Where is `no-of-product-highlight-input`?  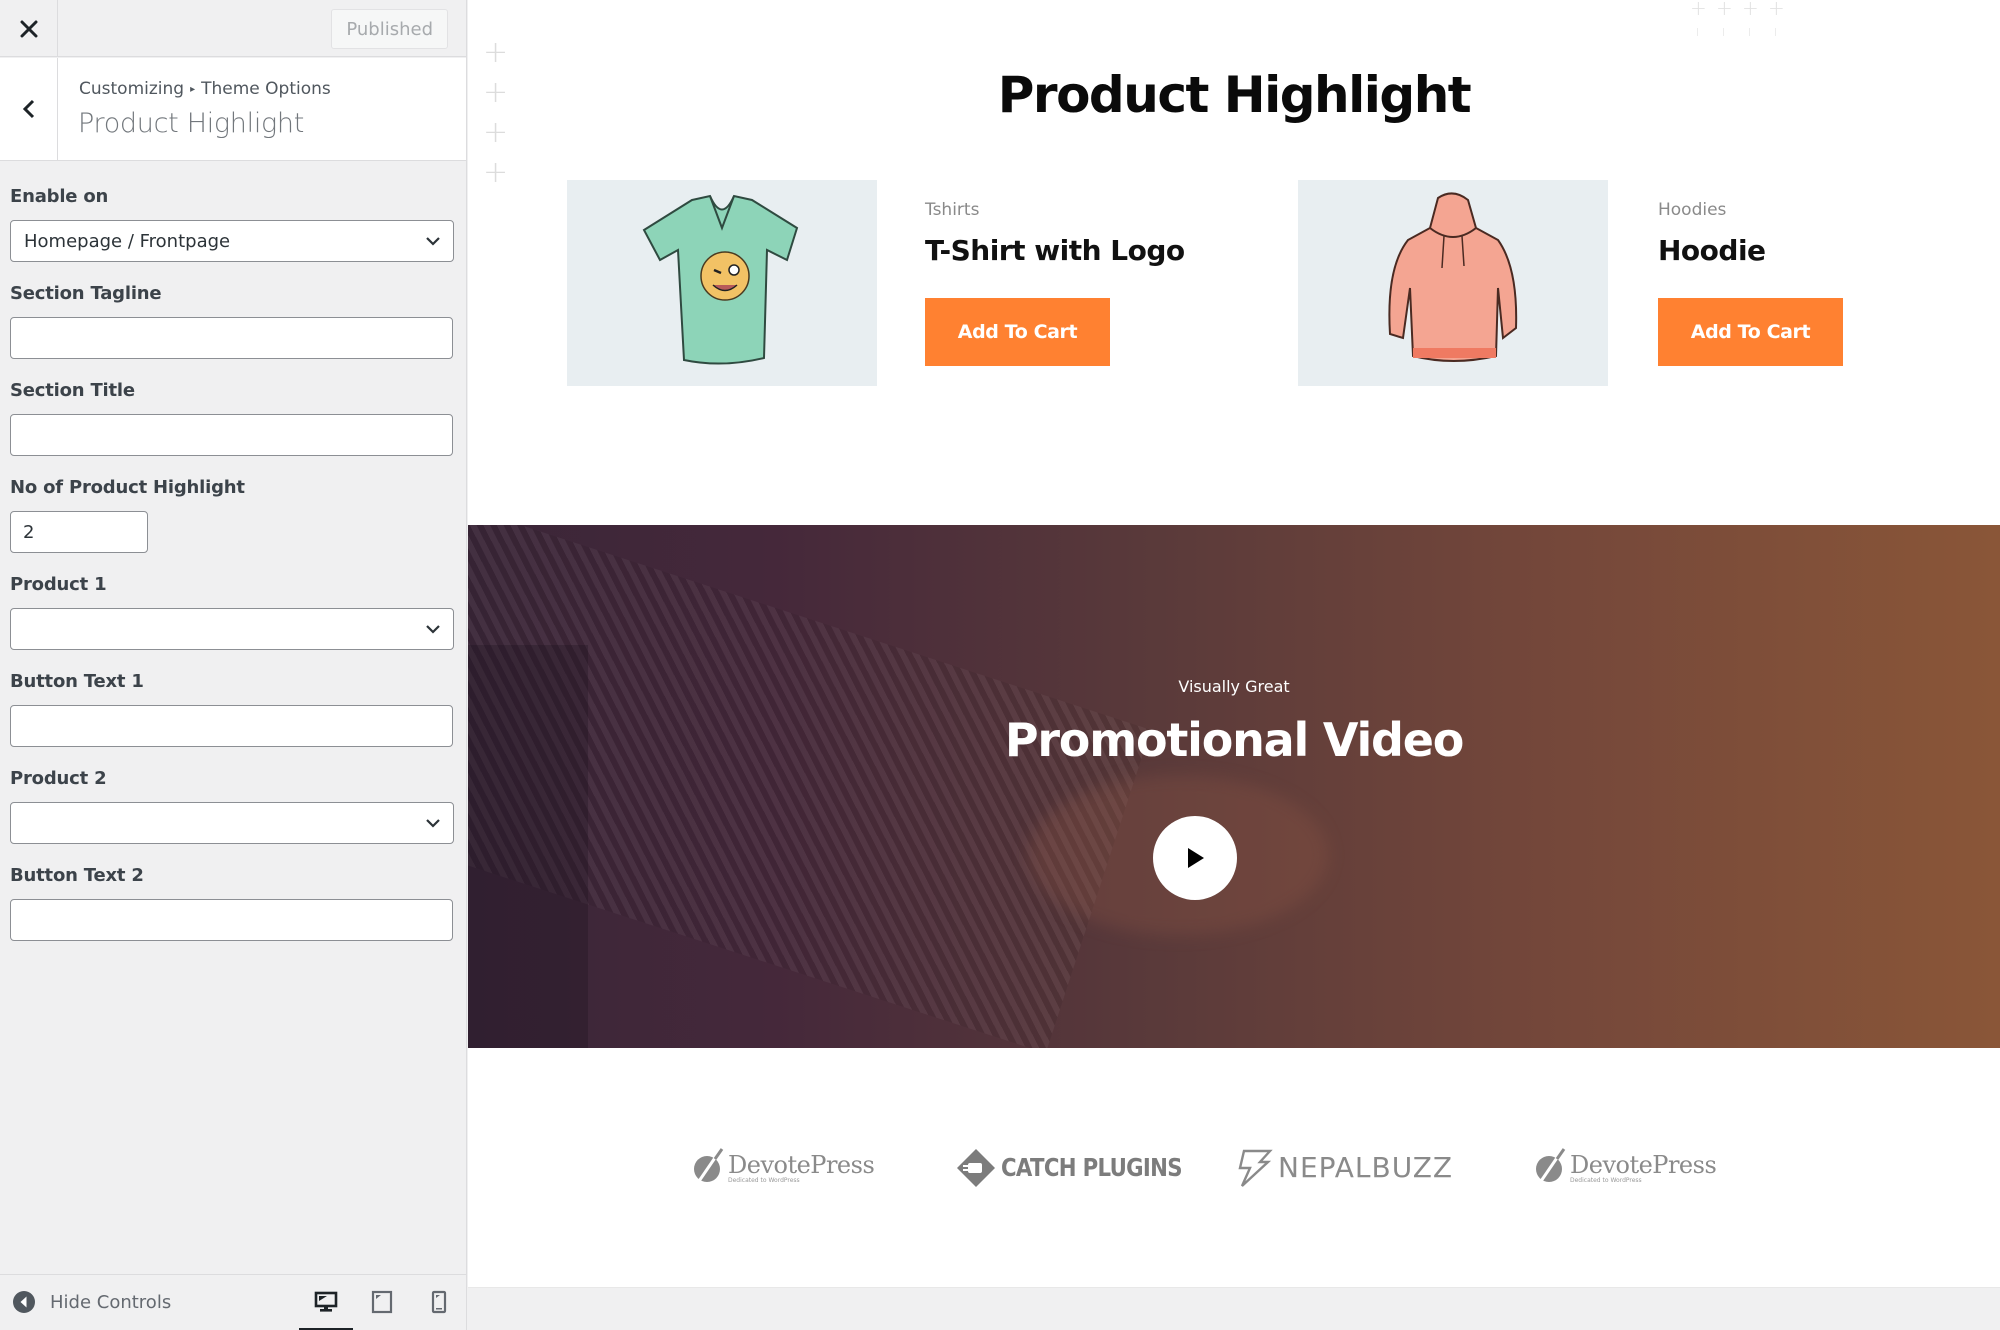 no-of-product-highlight-input is located at coordinates (79, 532).